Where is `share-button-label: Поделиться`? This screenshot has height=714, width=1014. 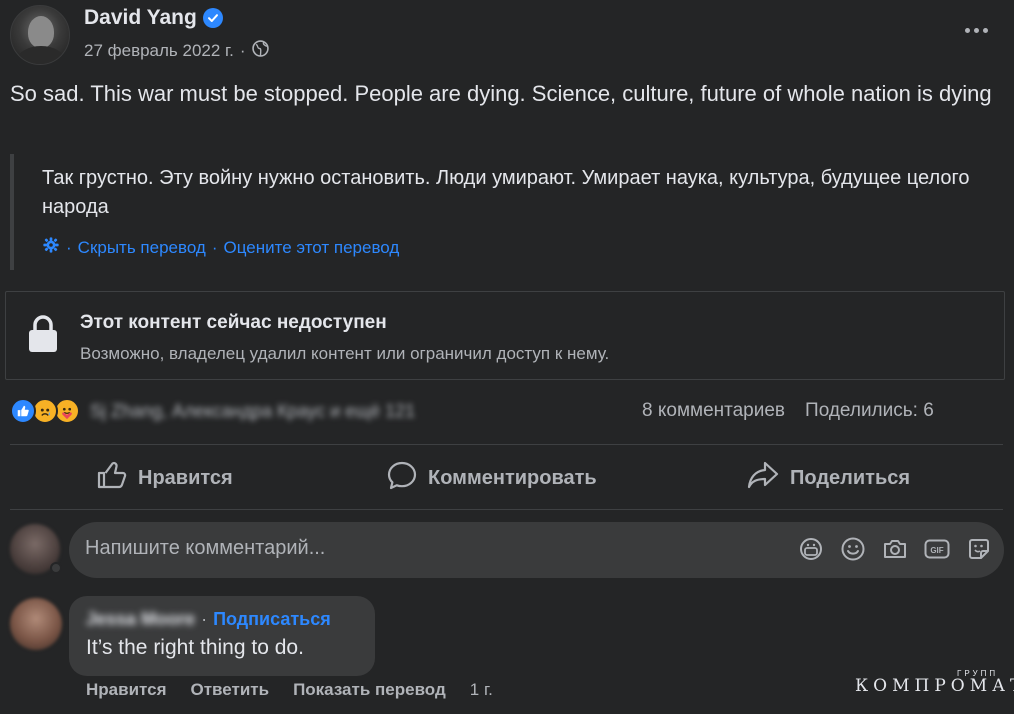
share-button-label: Поделиться is located at coordinates (850, 477).